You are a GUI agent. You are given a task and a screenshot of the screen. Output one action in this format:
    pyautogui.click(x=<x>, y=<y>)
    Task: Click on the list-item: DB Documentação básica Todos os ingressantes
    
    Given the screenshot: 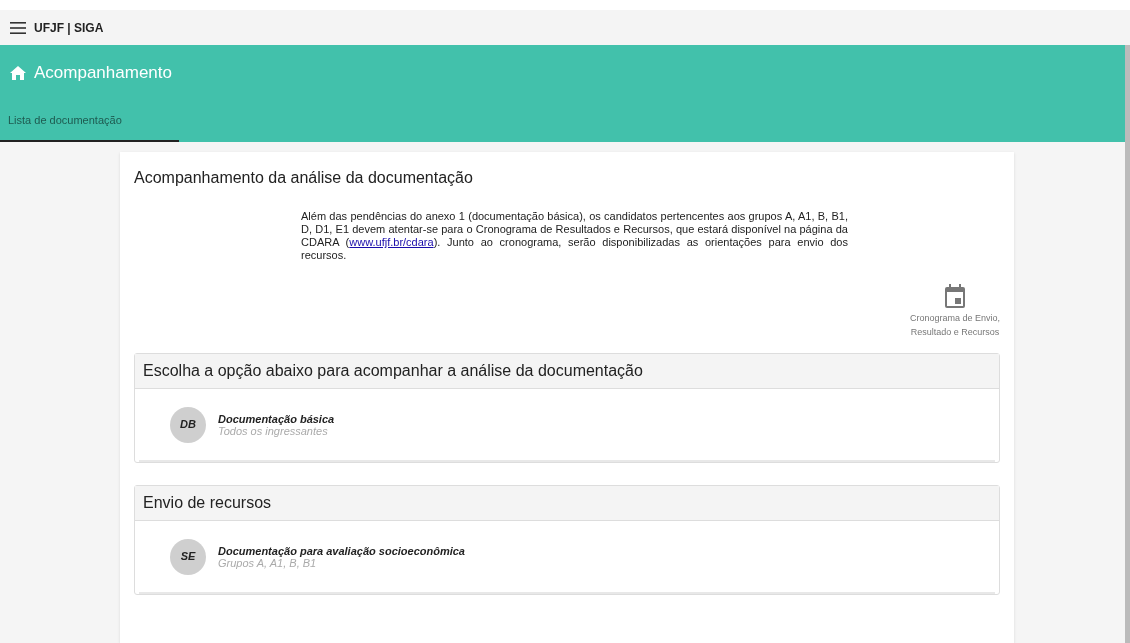 What is the action you would take?
    pyautogui.click(x=567, y=425)
    